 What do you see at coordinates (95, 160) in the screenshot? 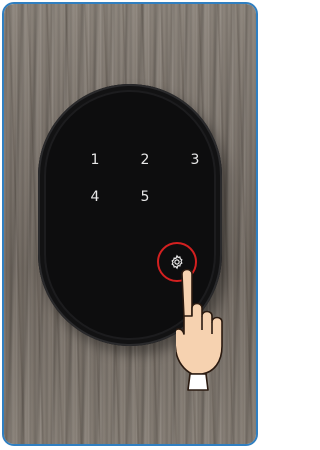
I see `key-1: 1` at bounding box center [95, 160].